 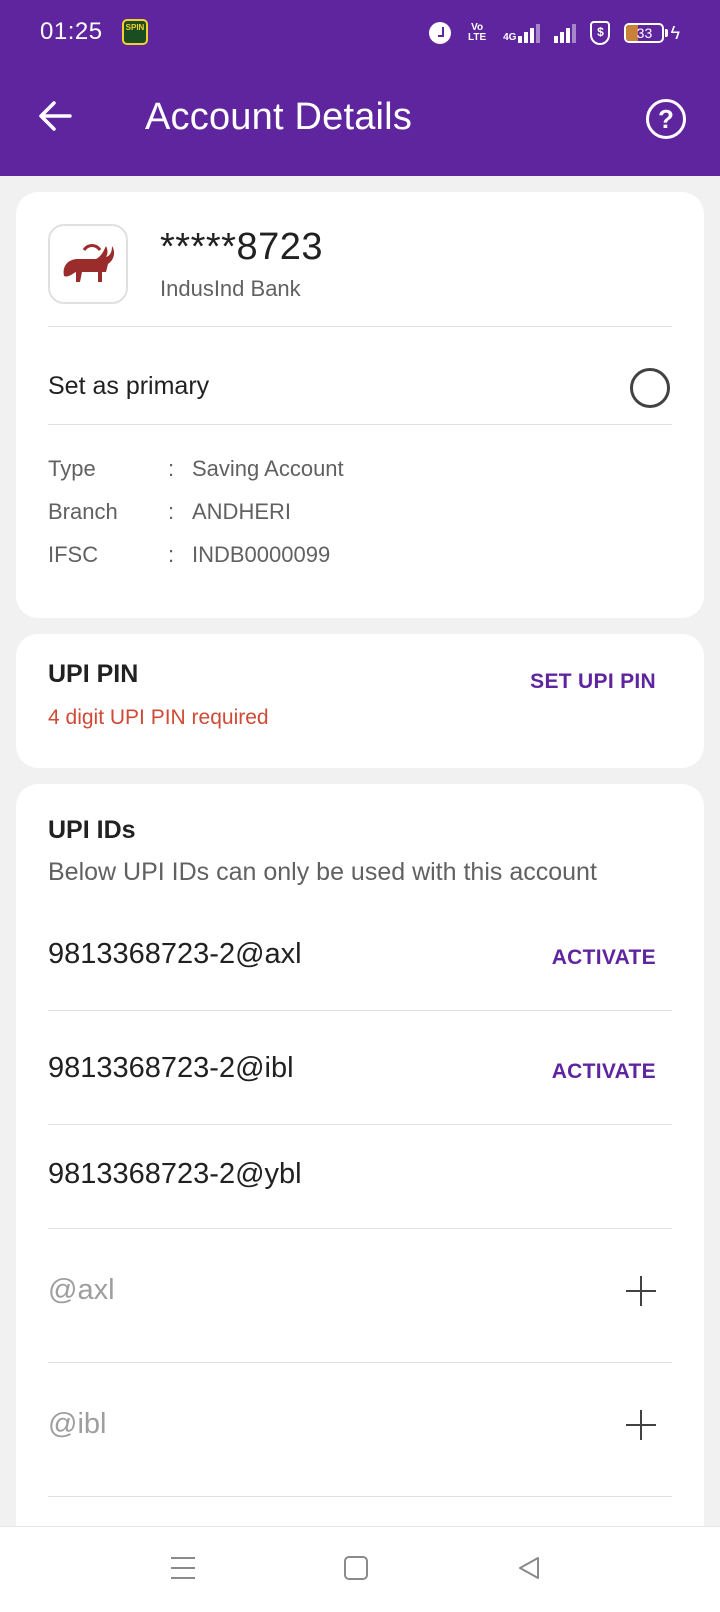 What do you see at coordinates (129, 386) in the screenshot?
I see `set-primary-label: Set as primary` at bounding box center [129, 386].